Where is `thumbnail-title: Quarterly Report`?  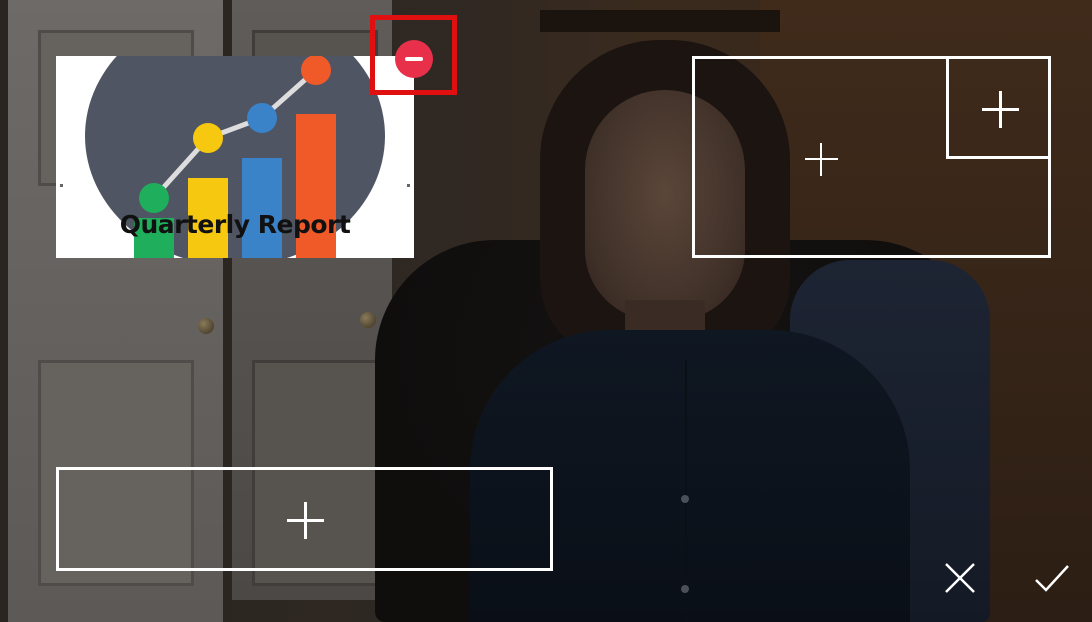
thumbnail-title: Quarterly Report is located at coordinates (235, 224).